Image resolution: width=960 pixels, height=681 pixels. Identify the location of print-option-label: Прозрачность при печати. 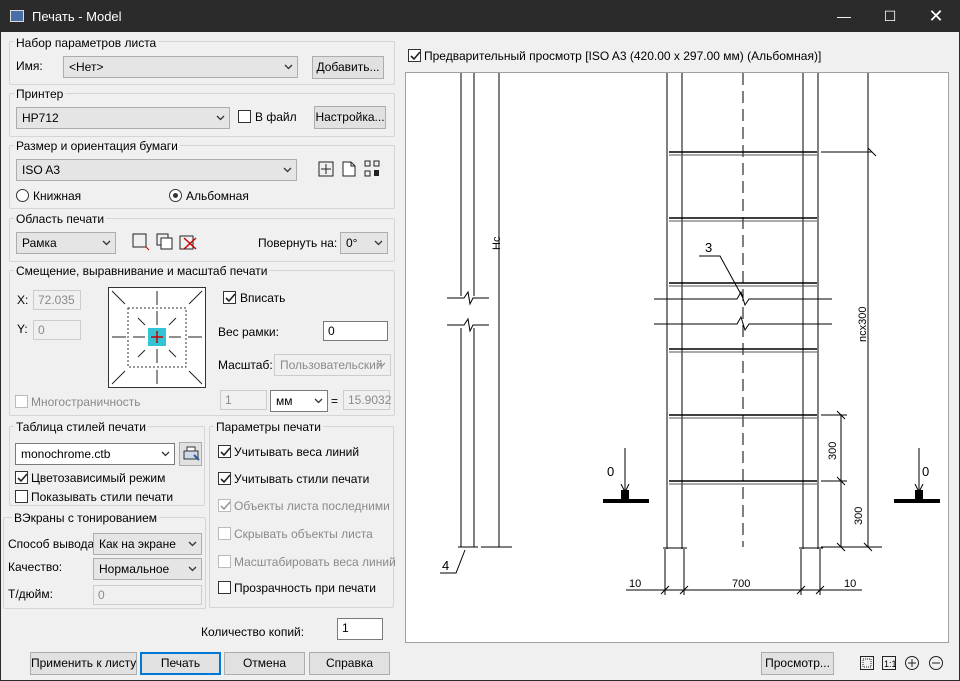
(305, 588).